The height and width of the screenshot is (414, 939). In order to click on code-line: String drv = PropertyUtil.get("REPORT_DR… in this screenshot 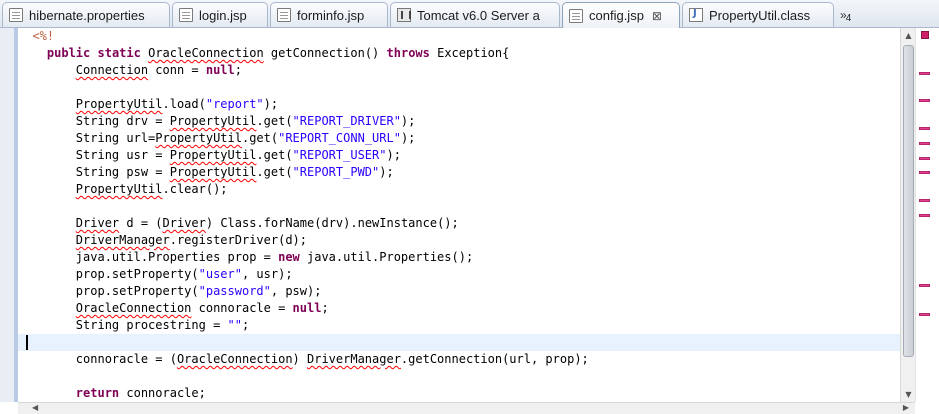, I will do `click(459, 121)`.